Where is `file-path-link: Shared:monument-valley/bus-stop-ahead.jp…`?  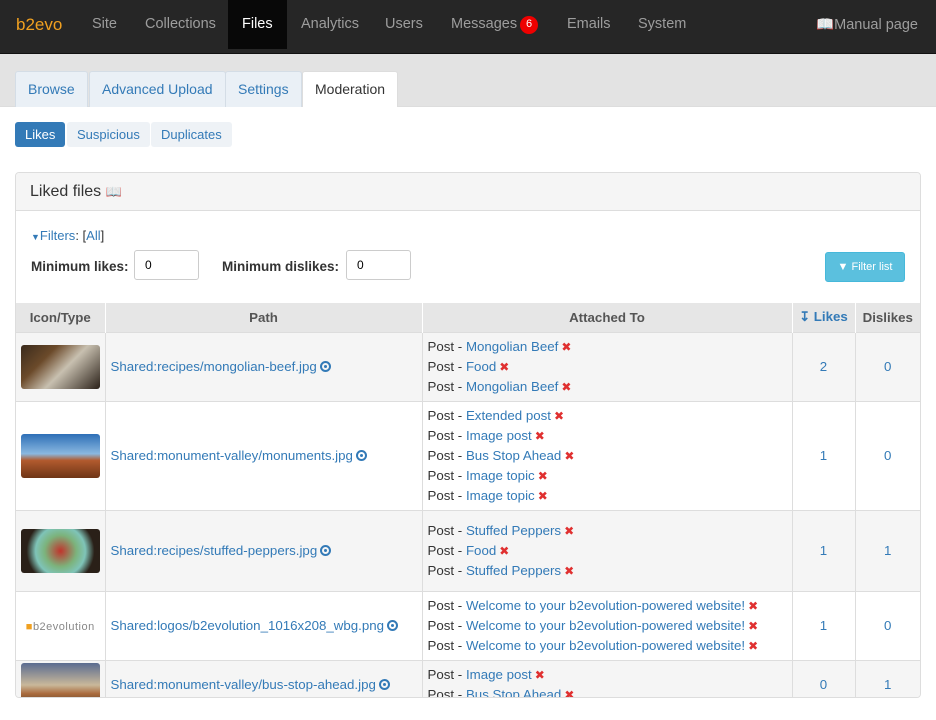
file-path-link: Shared:monument-valley/bus-stop-ahead.jp… is located at coordinates (243, 684).